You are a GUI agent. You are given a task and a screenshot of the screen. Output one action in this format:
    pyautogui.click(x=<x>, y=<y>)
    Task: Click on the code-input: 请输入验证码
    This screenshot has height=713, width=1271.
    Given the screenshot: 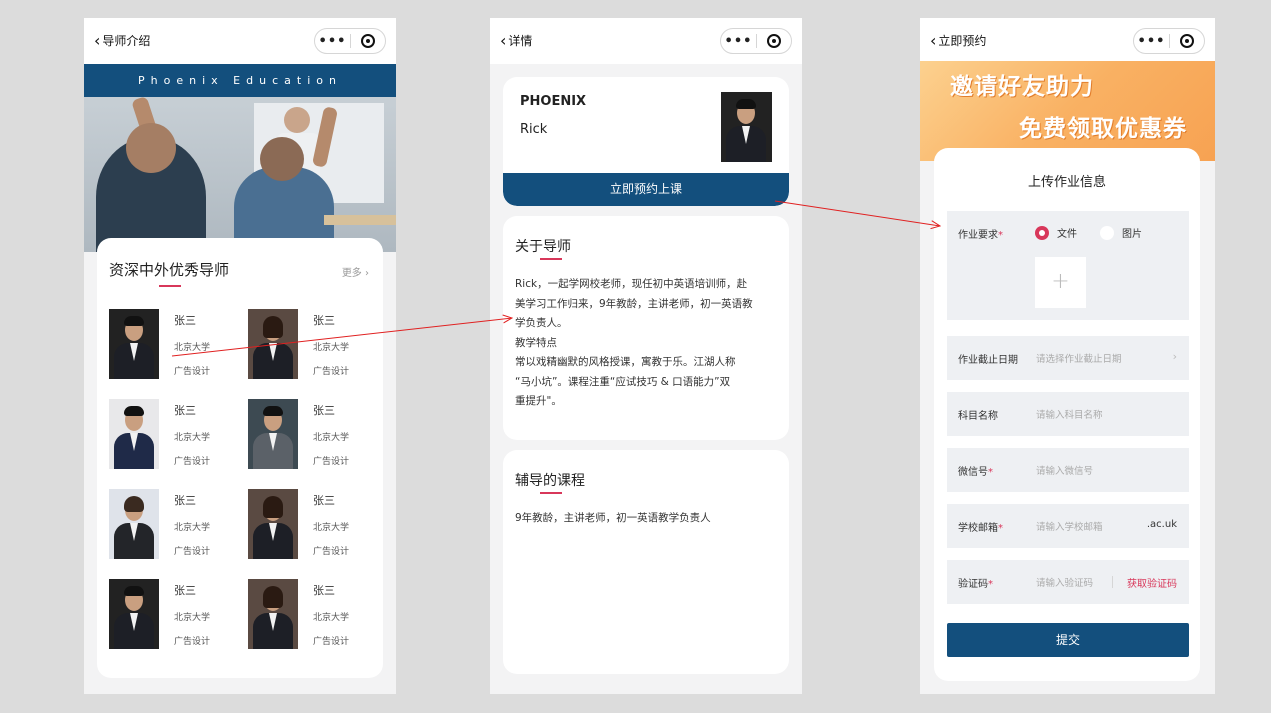 What is the action you would take?
    pyautogui.click(x=1064, y=582)
    